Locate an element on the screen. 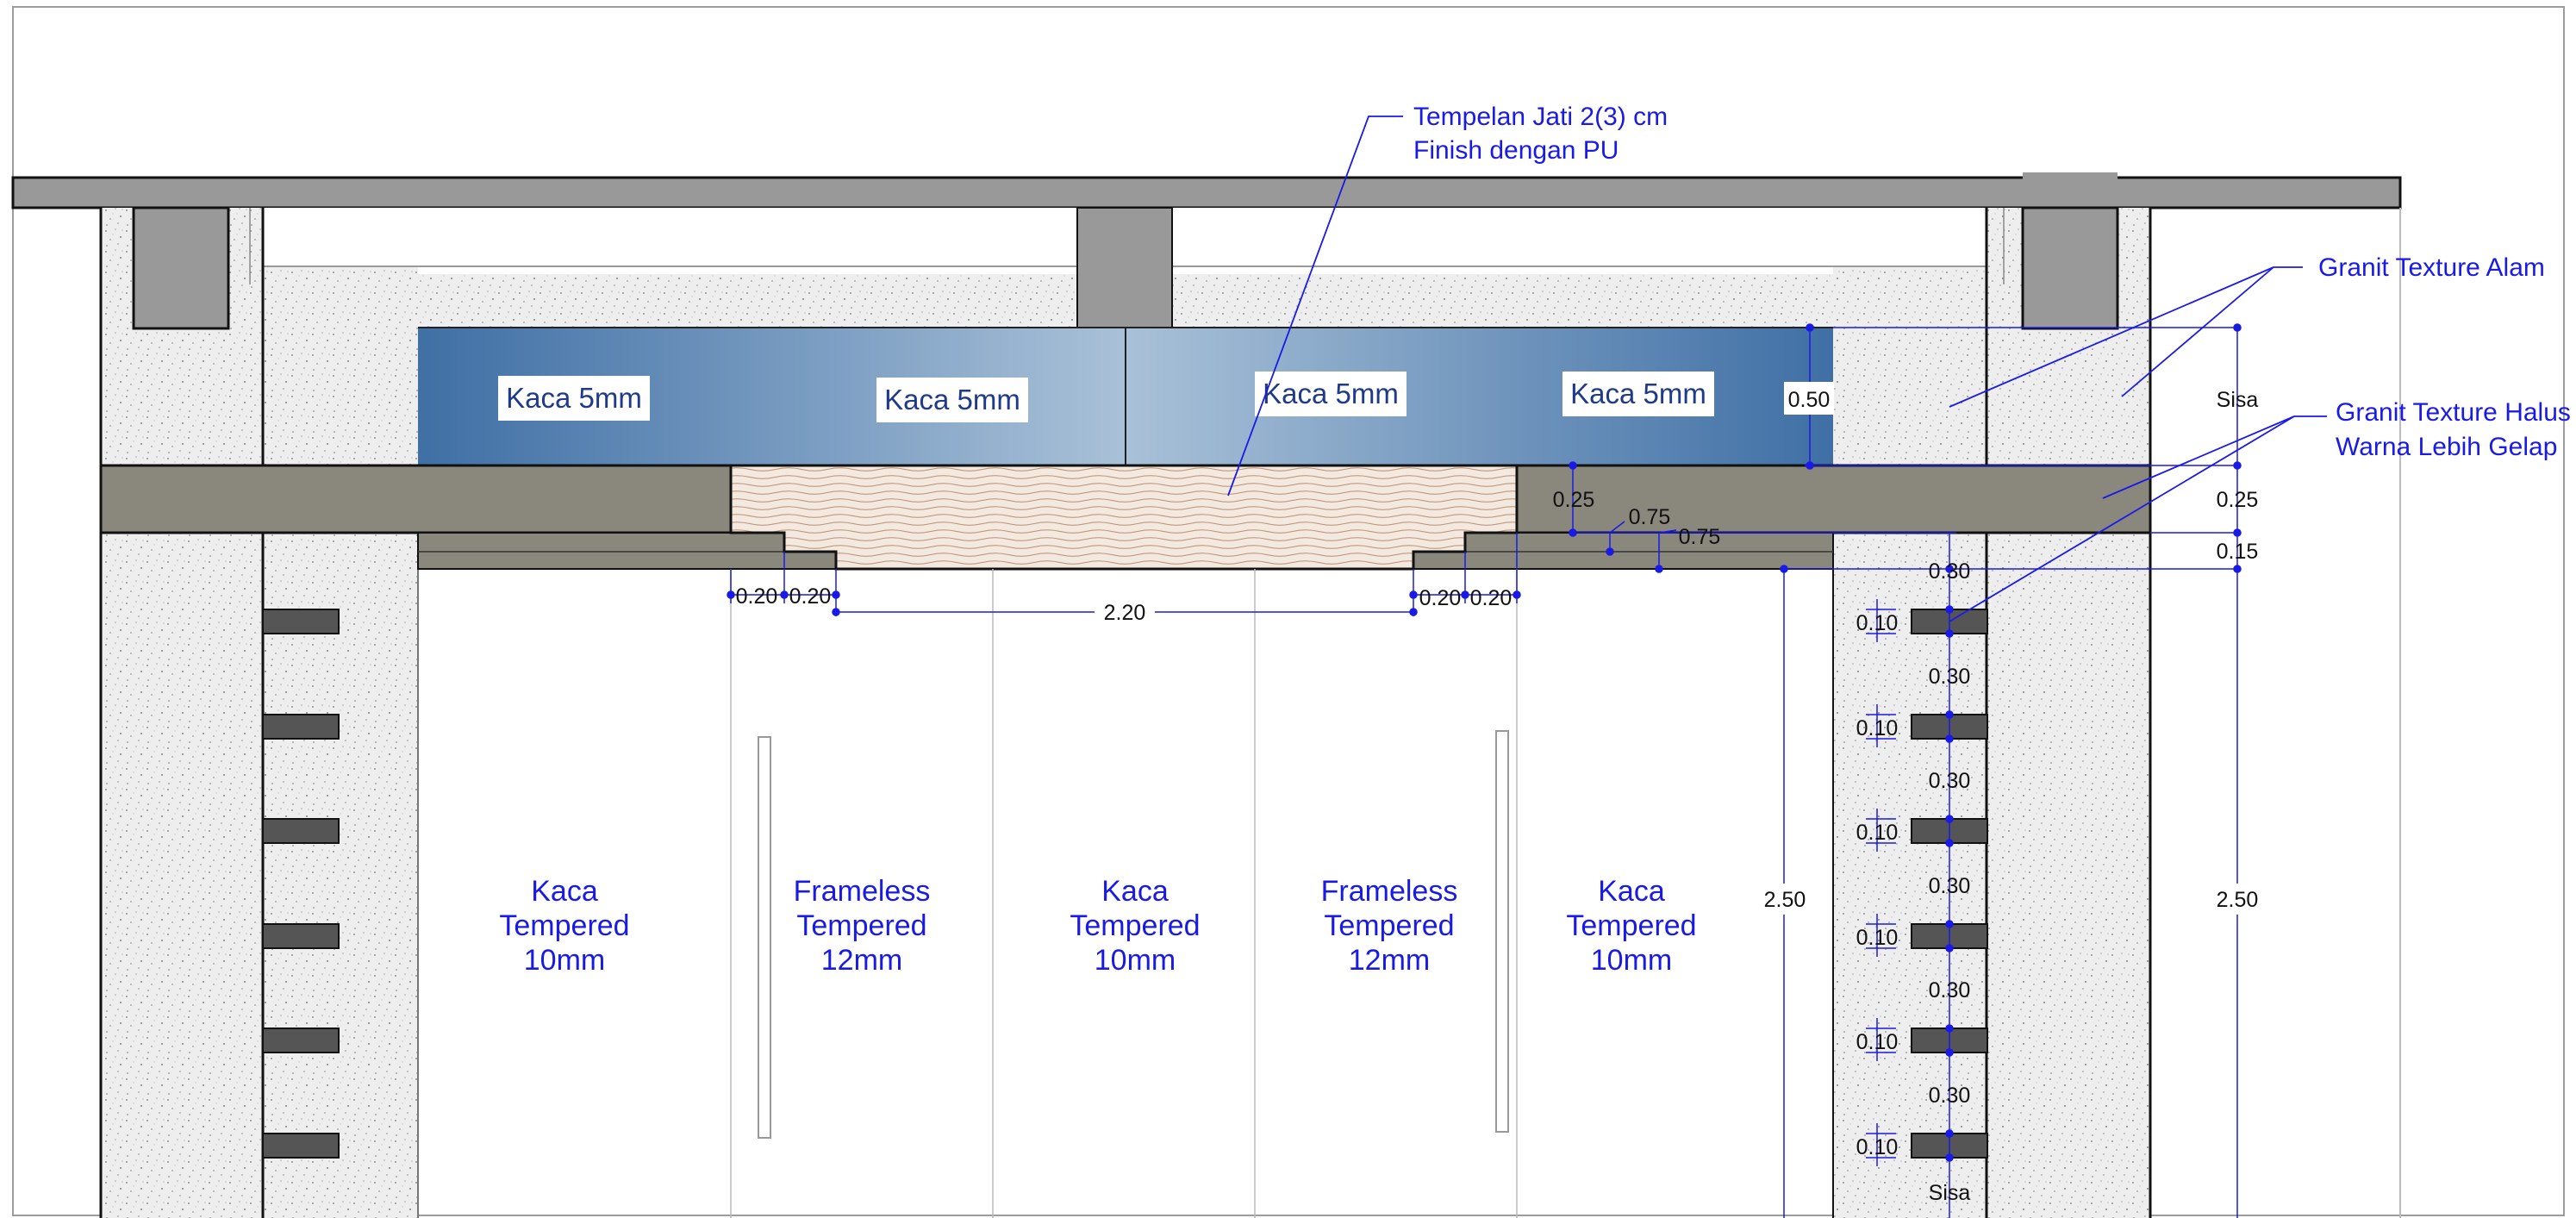 The image size is (2576, 1218). left-granite-column is located at coordinates (259, 713).